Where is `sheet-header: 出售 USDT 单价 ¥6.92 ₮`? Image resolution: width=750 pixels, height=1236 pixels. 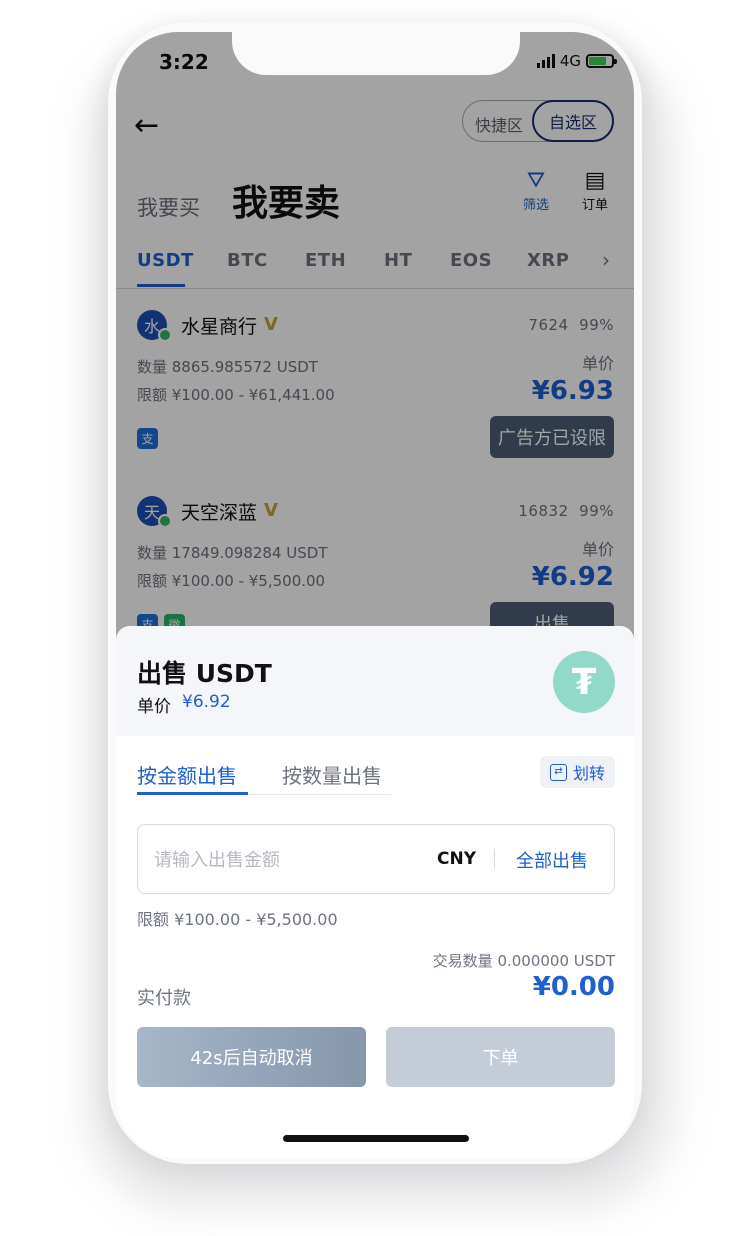 sheet-header: 出售 USDT 单价 ¥6.92 ₮ is located at coordinates (375, 681).